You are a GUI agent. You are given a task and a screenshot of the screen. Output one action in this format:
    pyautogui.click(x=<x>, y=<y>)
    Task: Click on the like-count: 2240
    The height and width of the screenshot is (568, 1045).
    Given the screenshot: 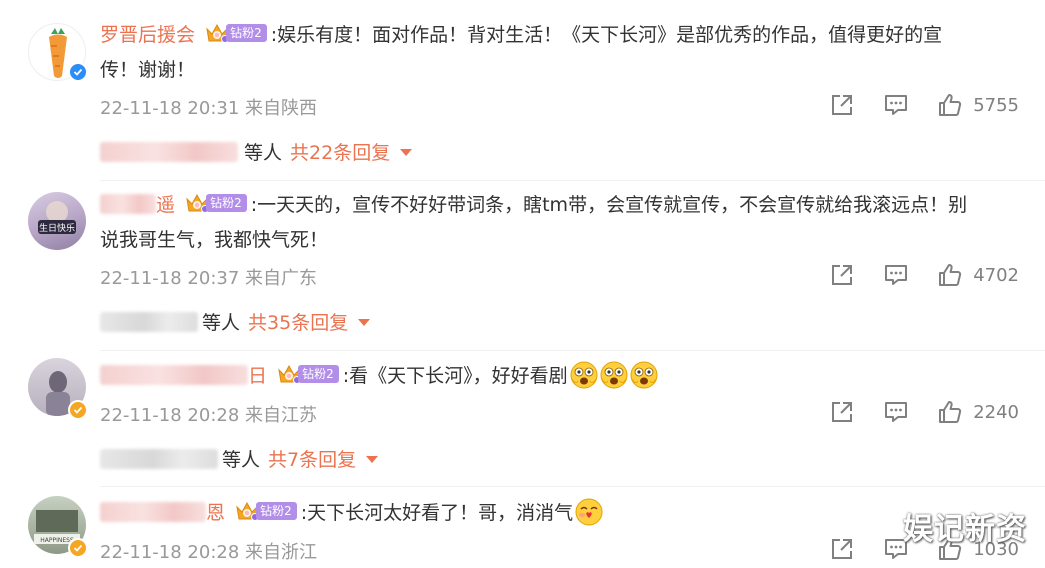 What is the action you would take?
    pyautogui.click(x=996, y=412)
    